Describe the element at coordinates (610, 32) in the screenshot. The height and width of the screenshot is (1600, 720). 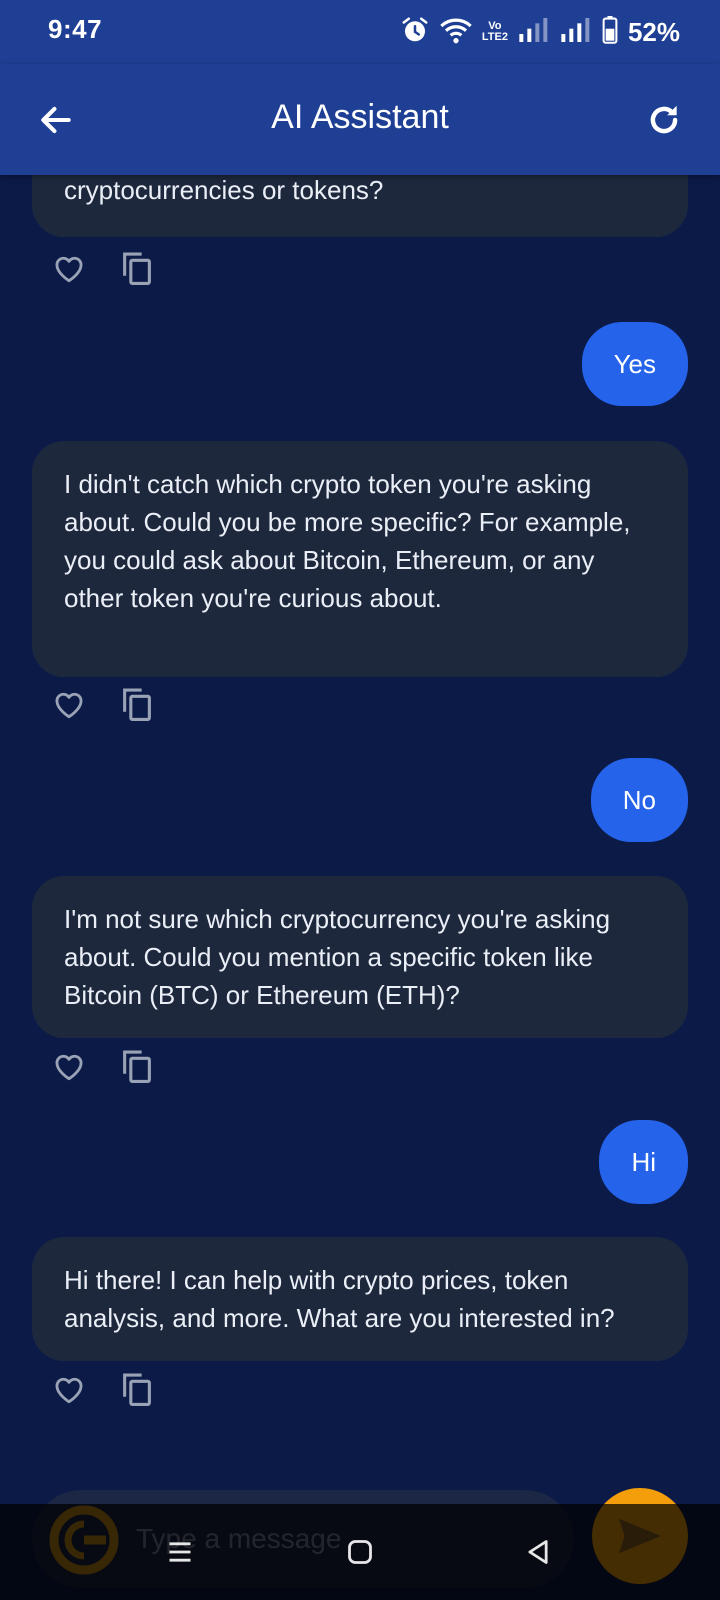
I see `battery-icon` at that location.